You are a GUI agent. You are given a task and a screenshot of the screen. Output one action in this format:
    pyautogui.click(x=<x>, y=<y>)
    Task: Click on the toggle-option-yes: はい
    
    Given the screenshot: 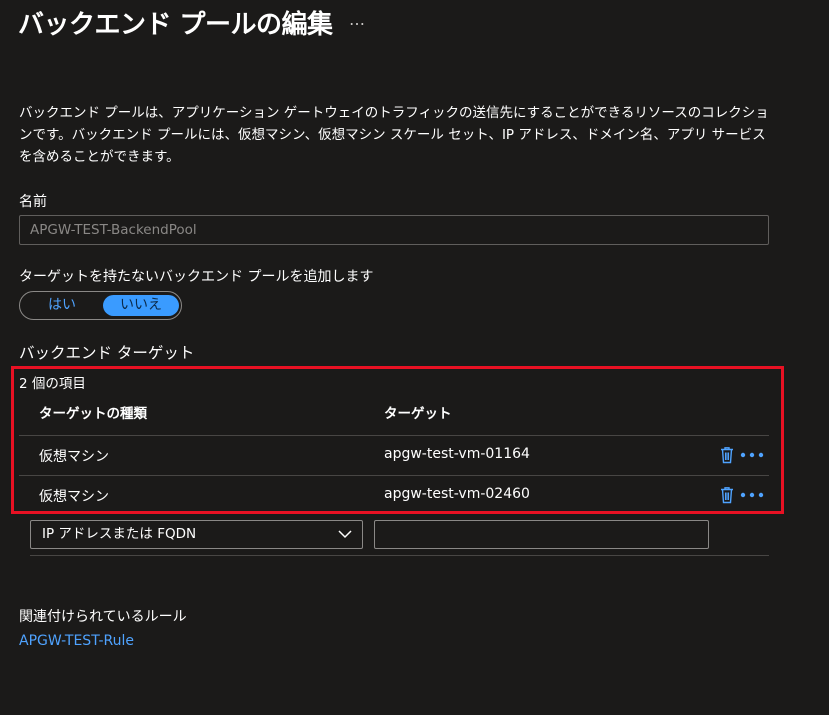 What is the action you would take?
    pyautogui.click(x=62, y=305)
    